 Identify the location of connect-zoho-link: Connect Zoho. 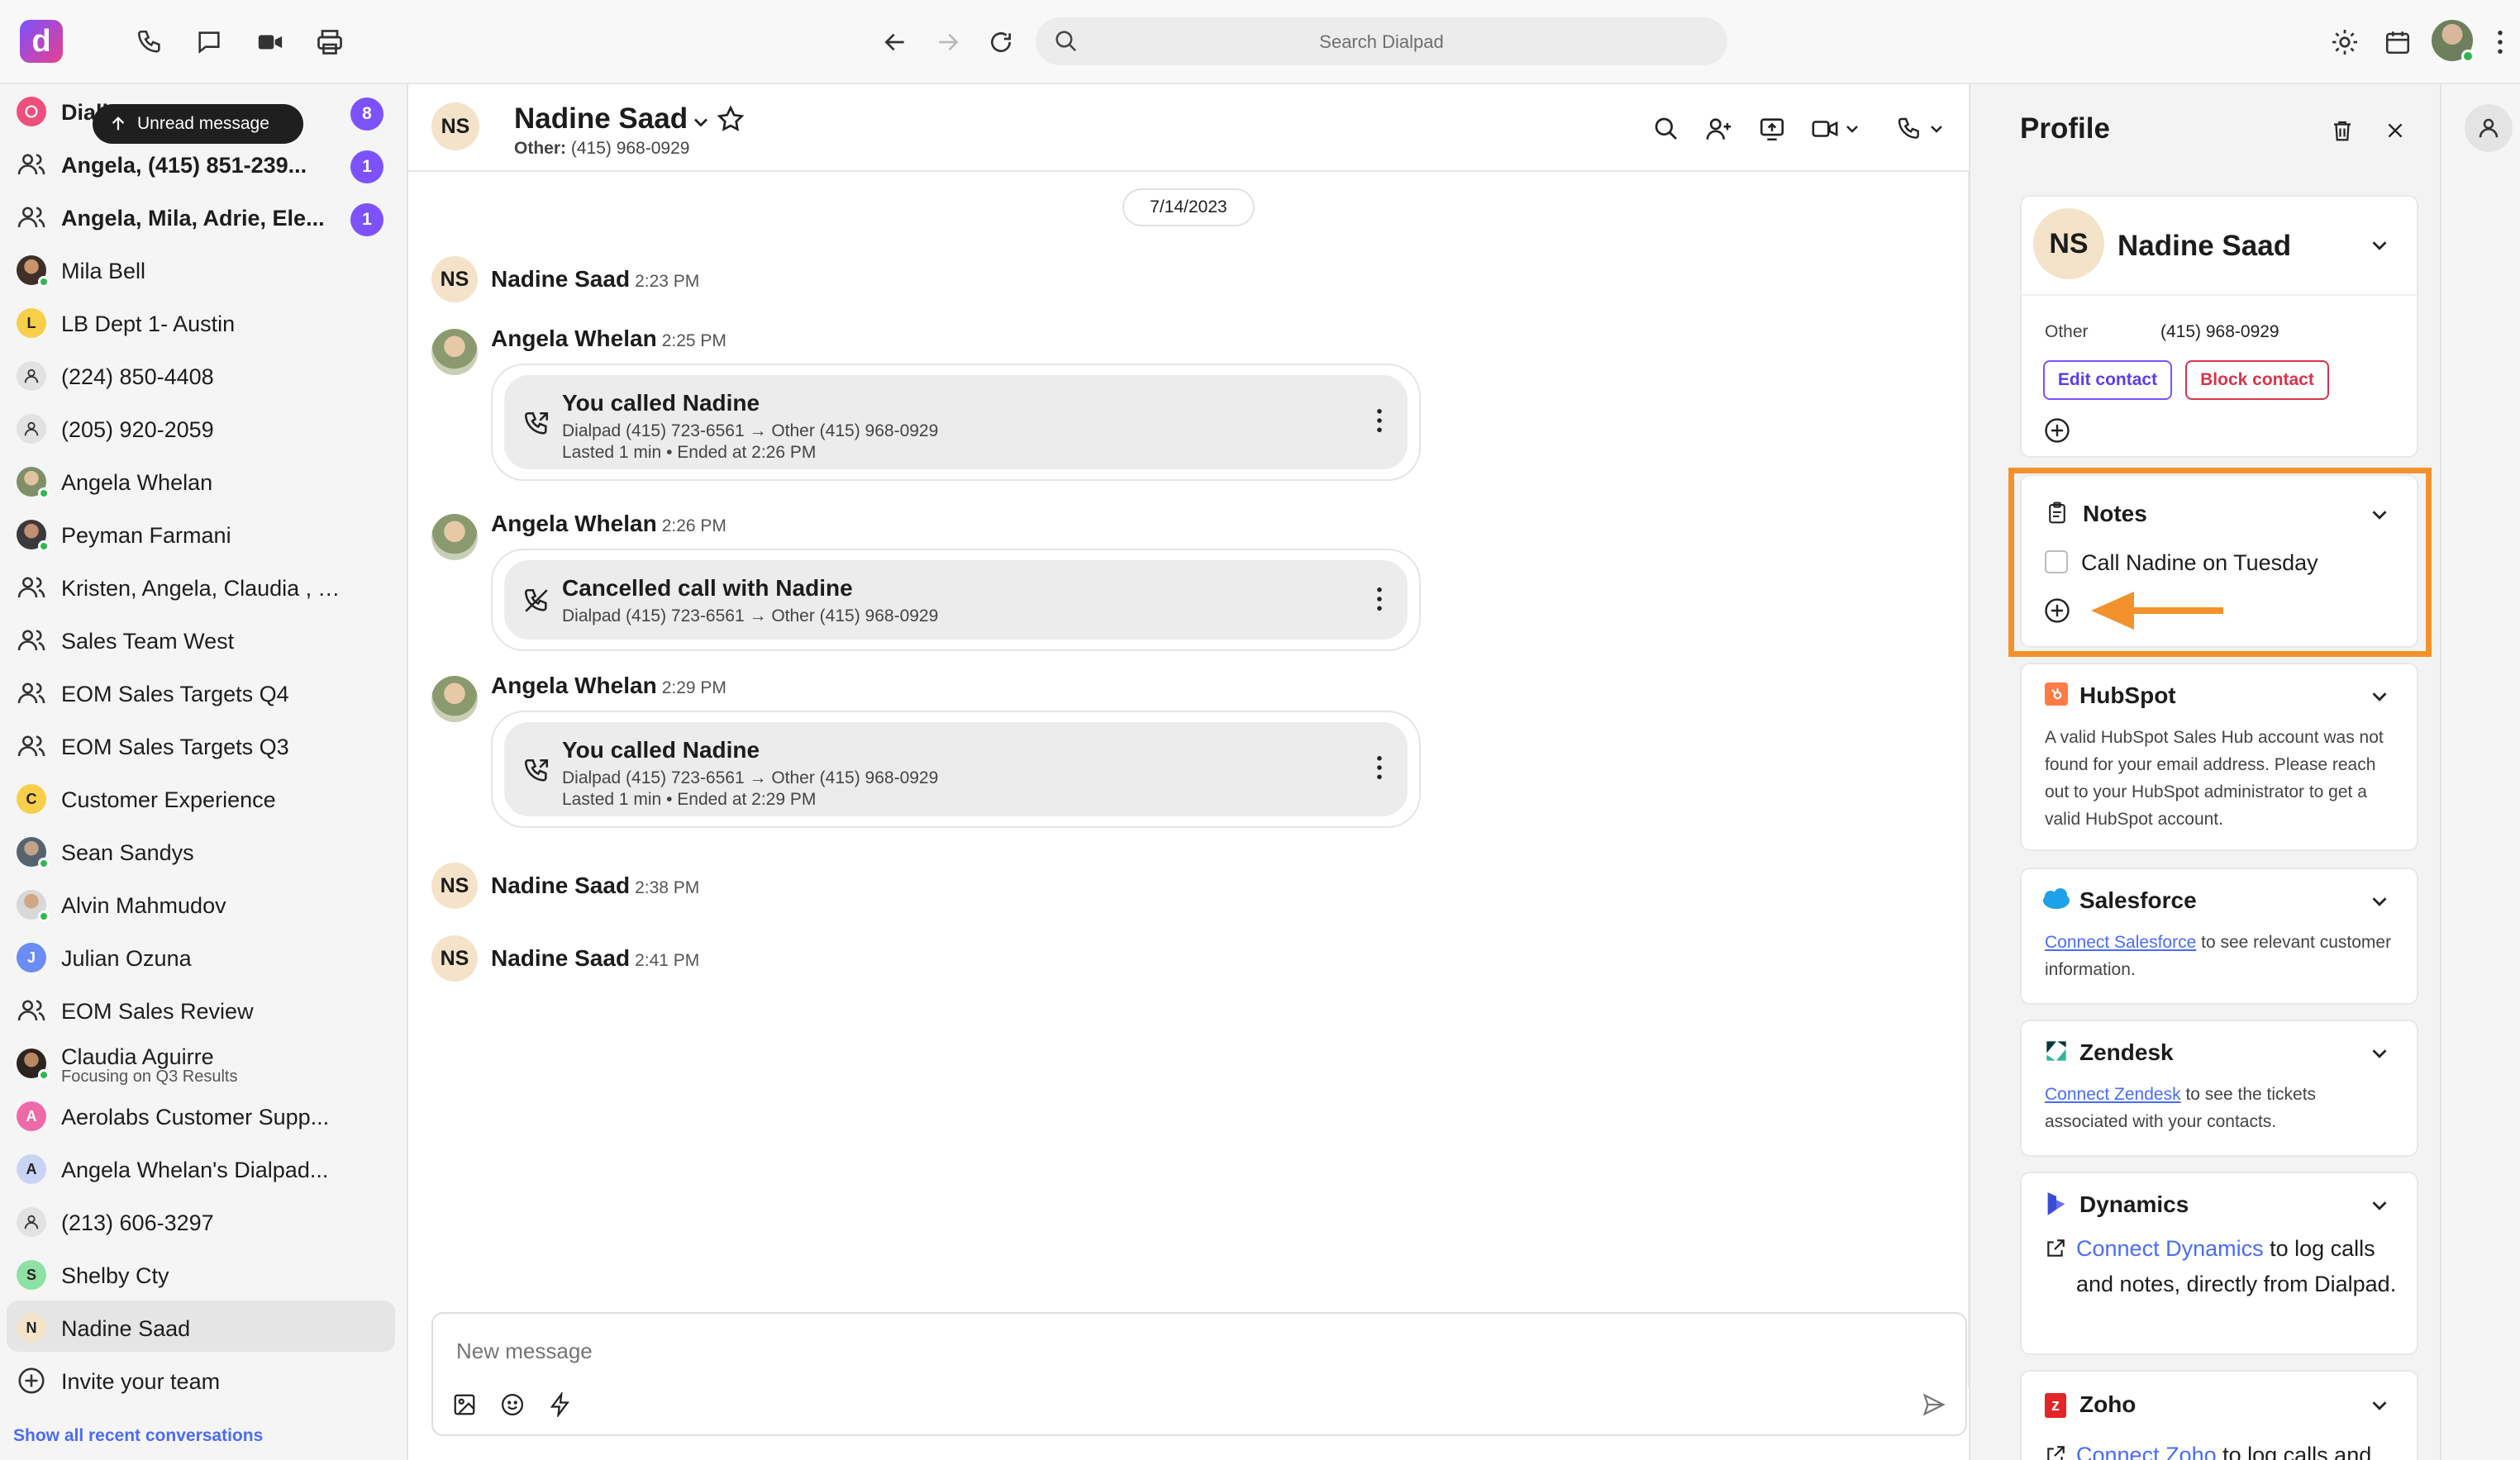
(2146, 1452).